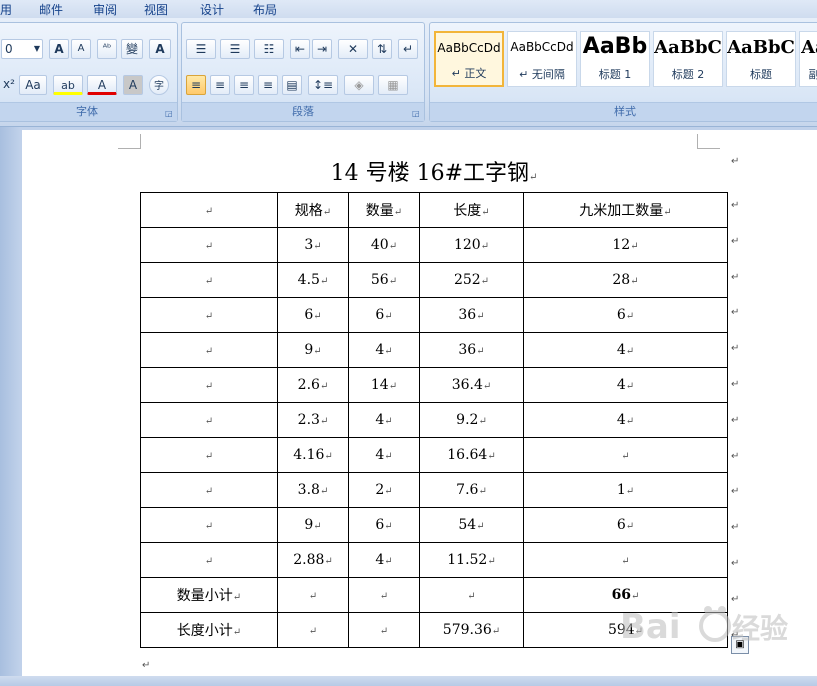 Image resolution: width=817 pixels, height=686 pixels. What do you see at coordinates (471, 630) in the screenshot?
I see `table-cell: 579.36↵` at bounding box center [471, 630].